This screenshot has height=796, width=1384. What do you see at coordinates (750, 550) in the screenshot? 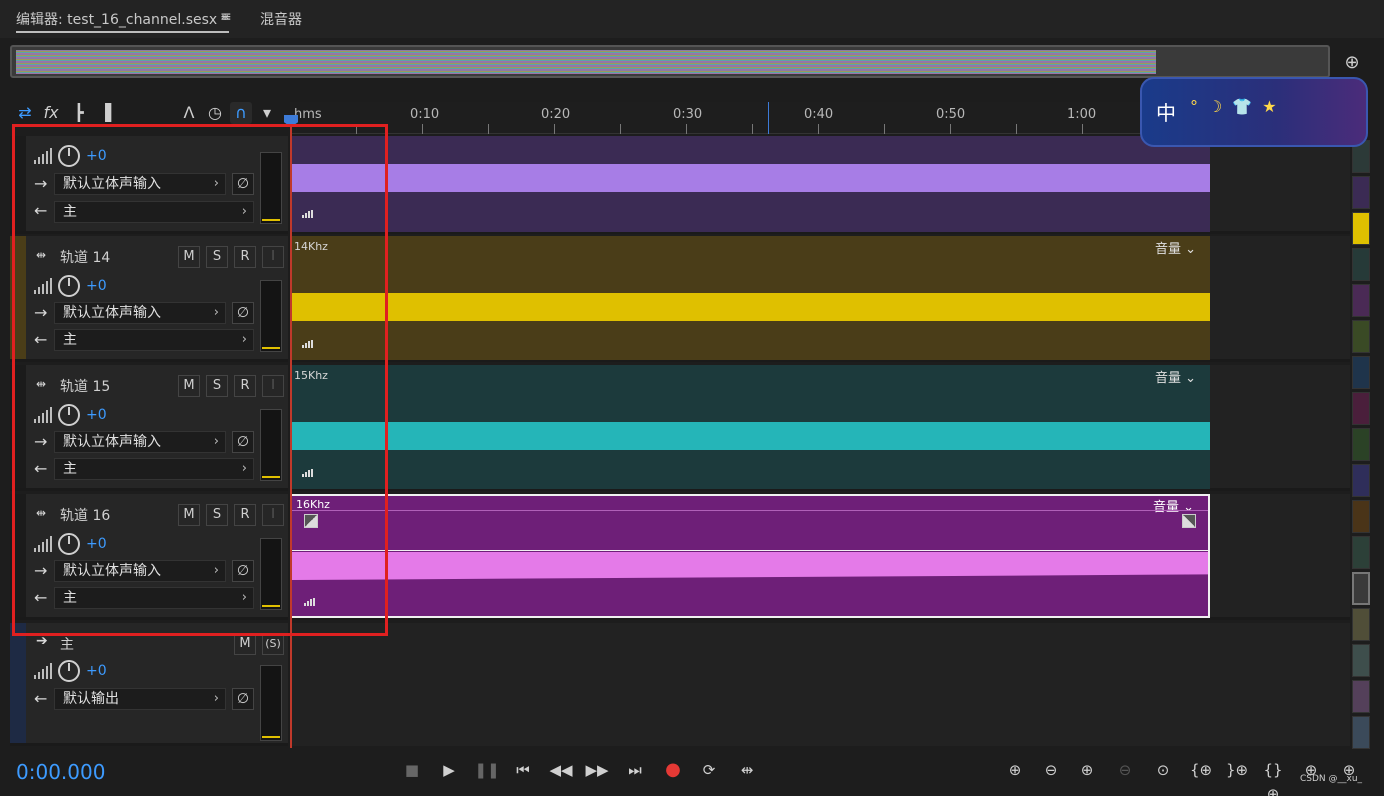
I see `clip-volume-line` at bounding box center [750, 550].